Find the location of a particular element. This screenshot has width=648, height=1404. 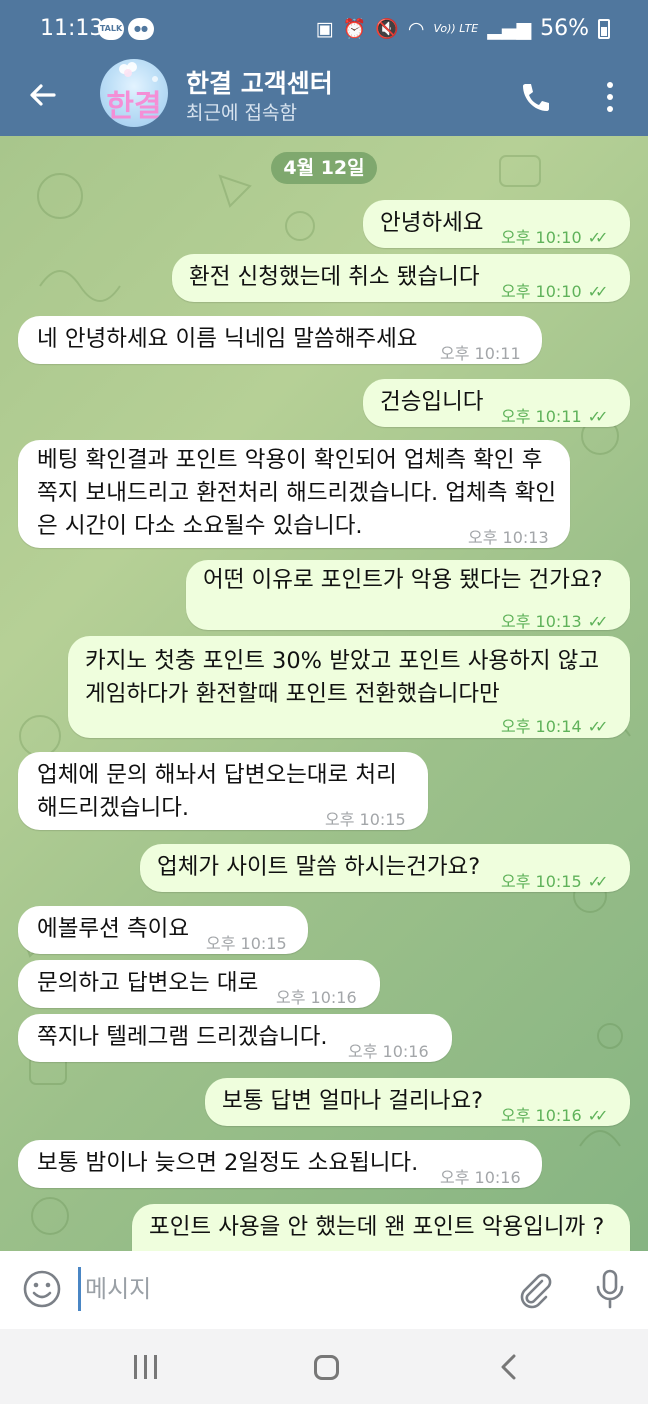

message-bubble-outgoing: 포인트 사용을 안 했는데 왠 포인트 악용입니까 ? is located at coordinates (381, 1227).